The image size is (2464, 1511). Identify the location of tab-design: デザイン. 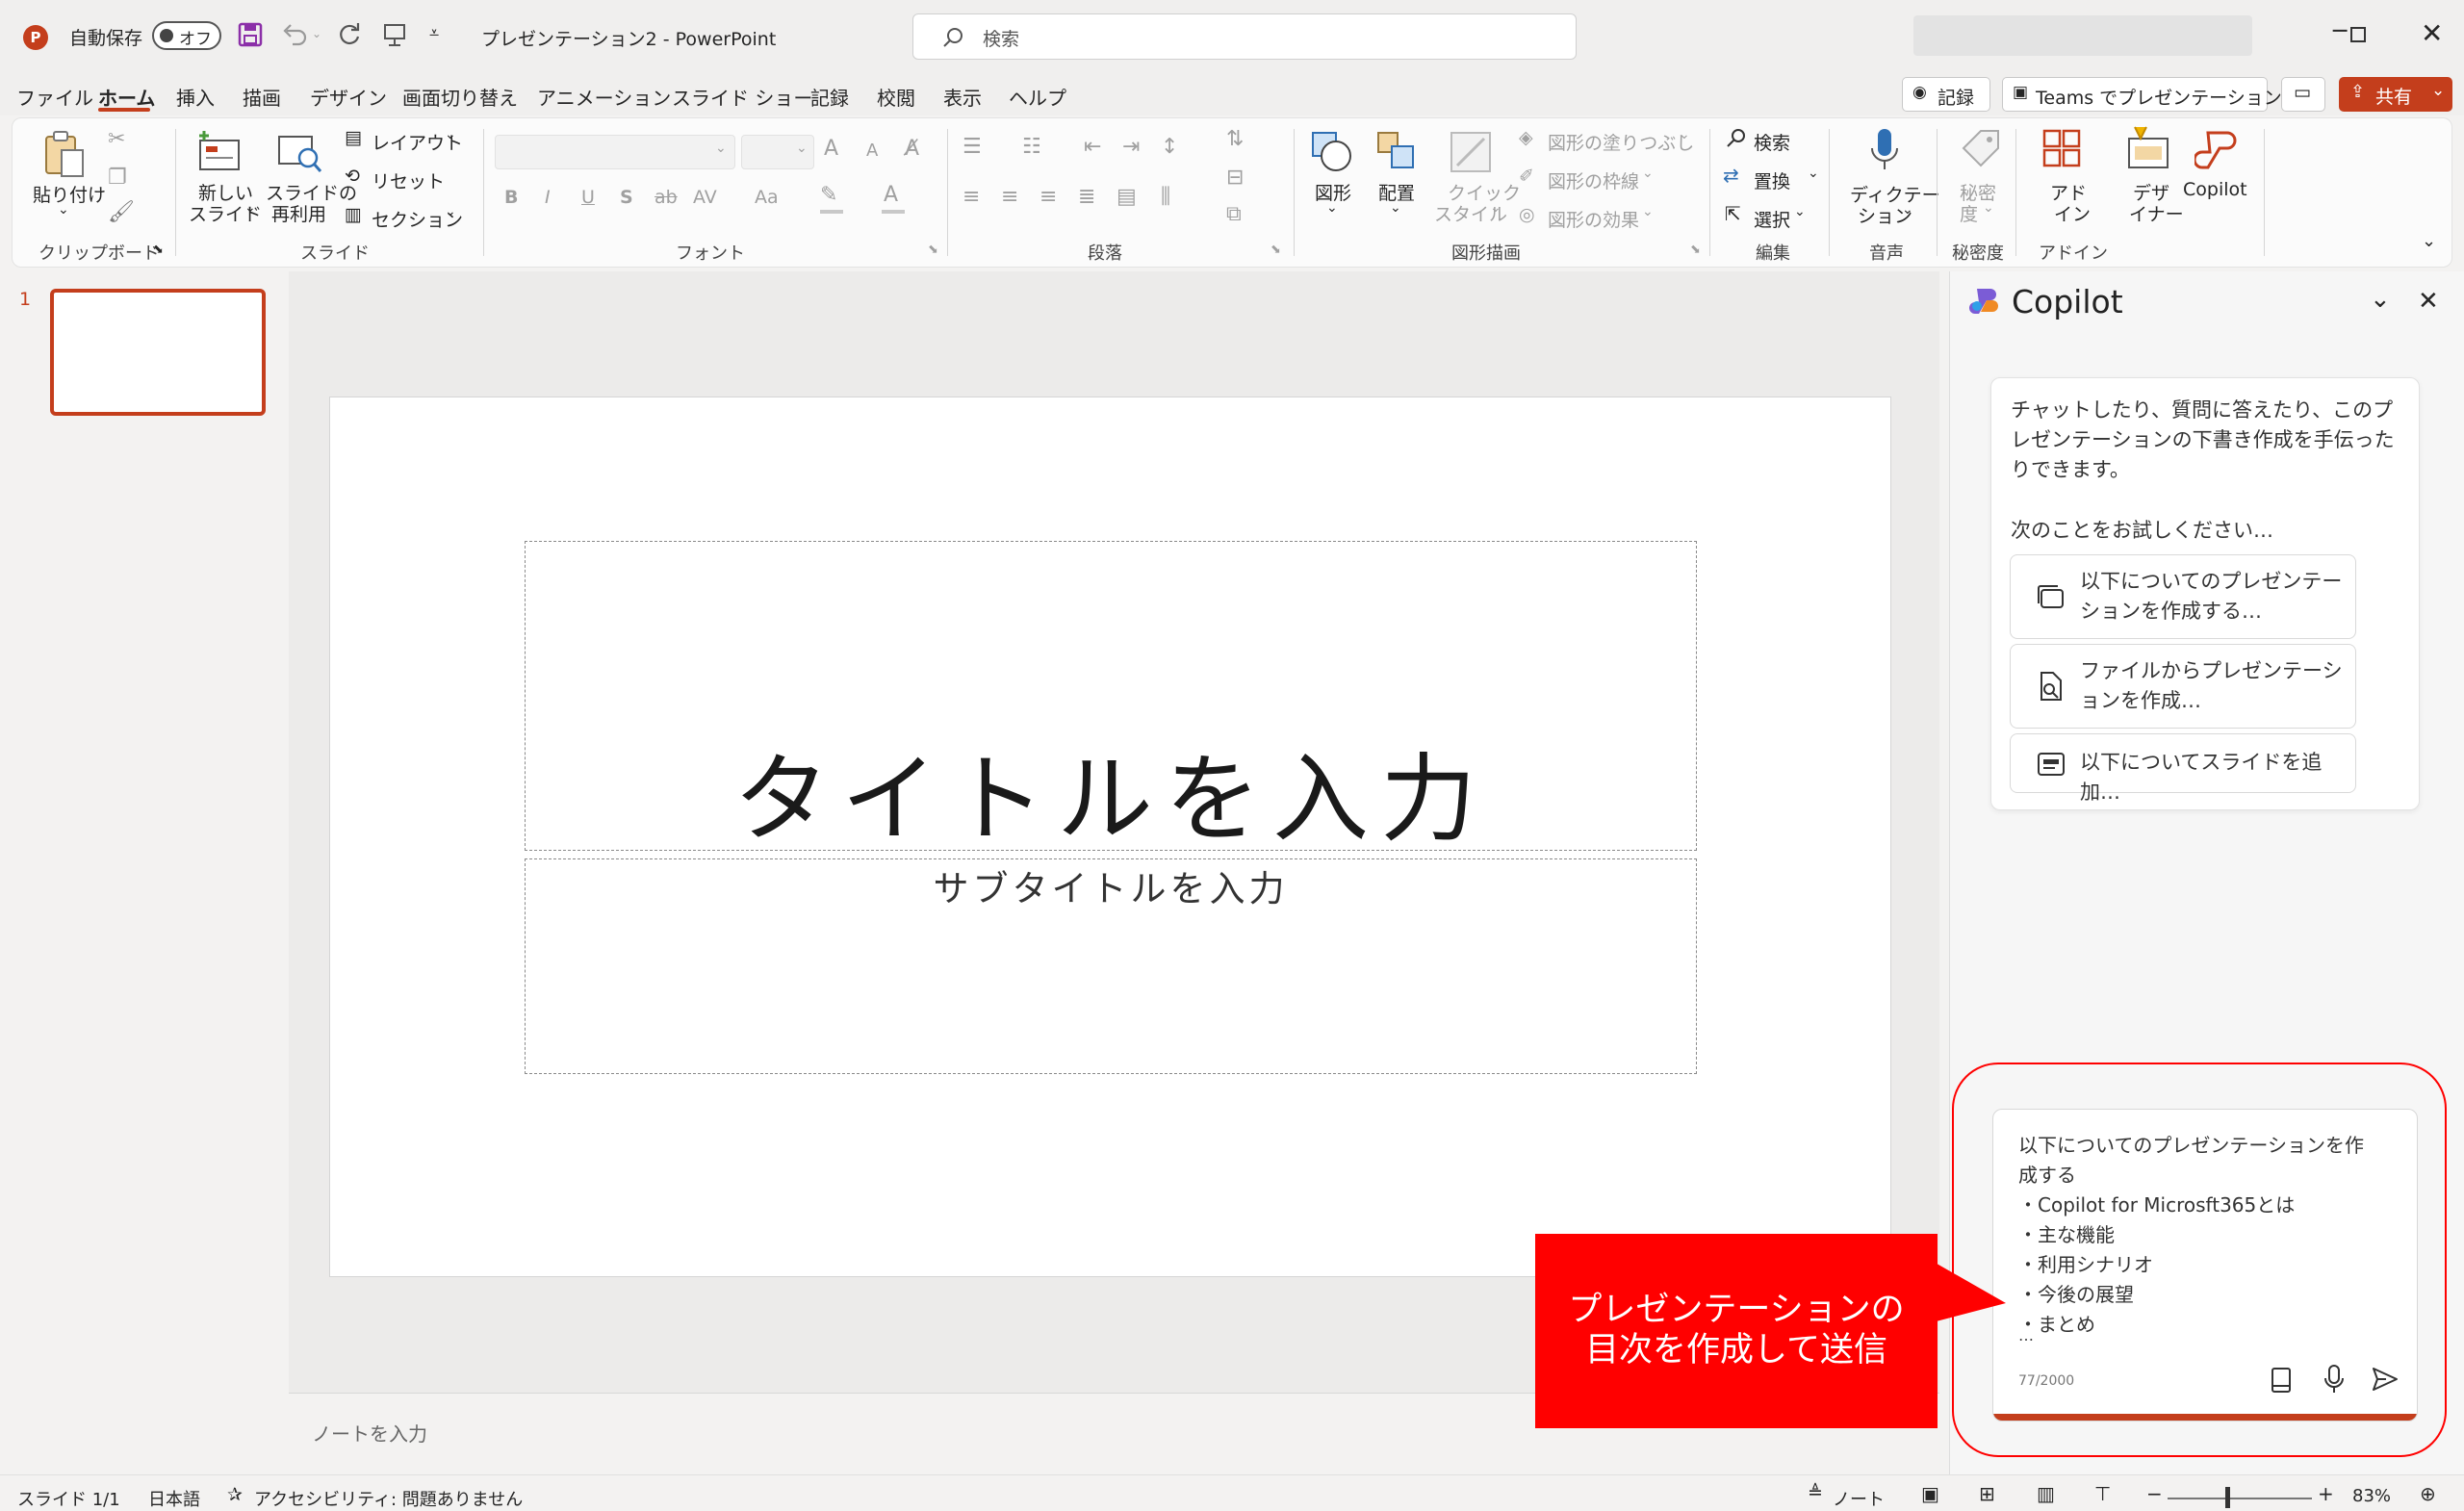
(348, 97).